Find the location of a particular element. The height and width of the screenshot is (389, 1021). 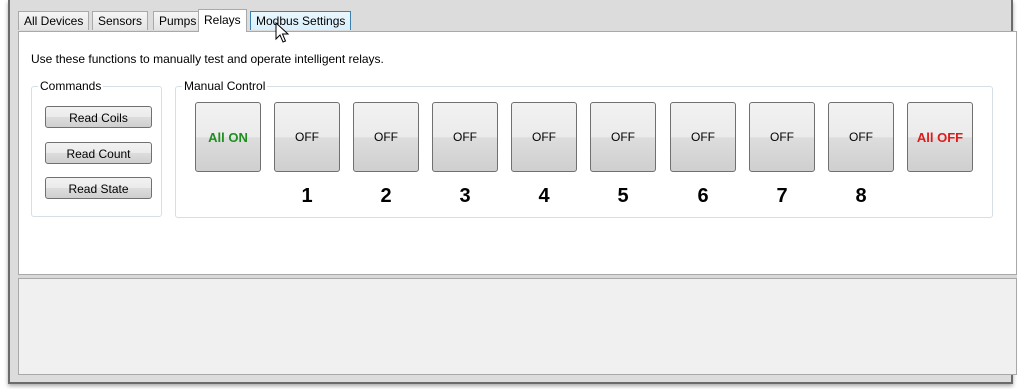

relay-7-number: 7 is located at coordinates (782, 196).